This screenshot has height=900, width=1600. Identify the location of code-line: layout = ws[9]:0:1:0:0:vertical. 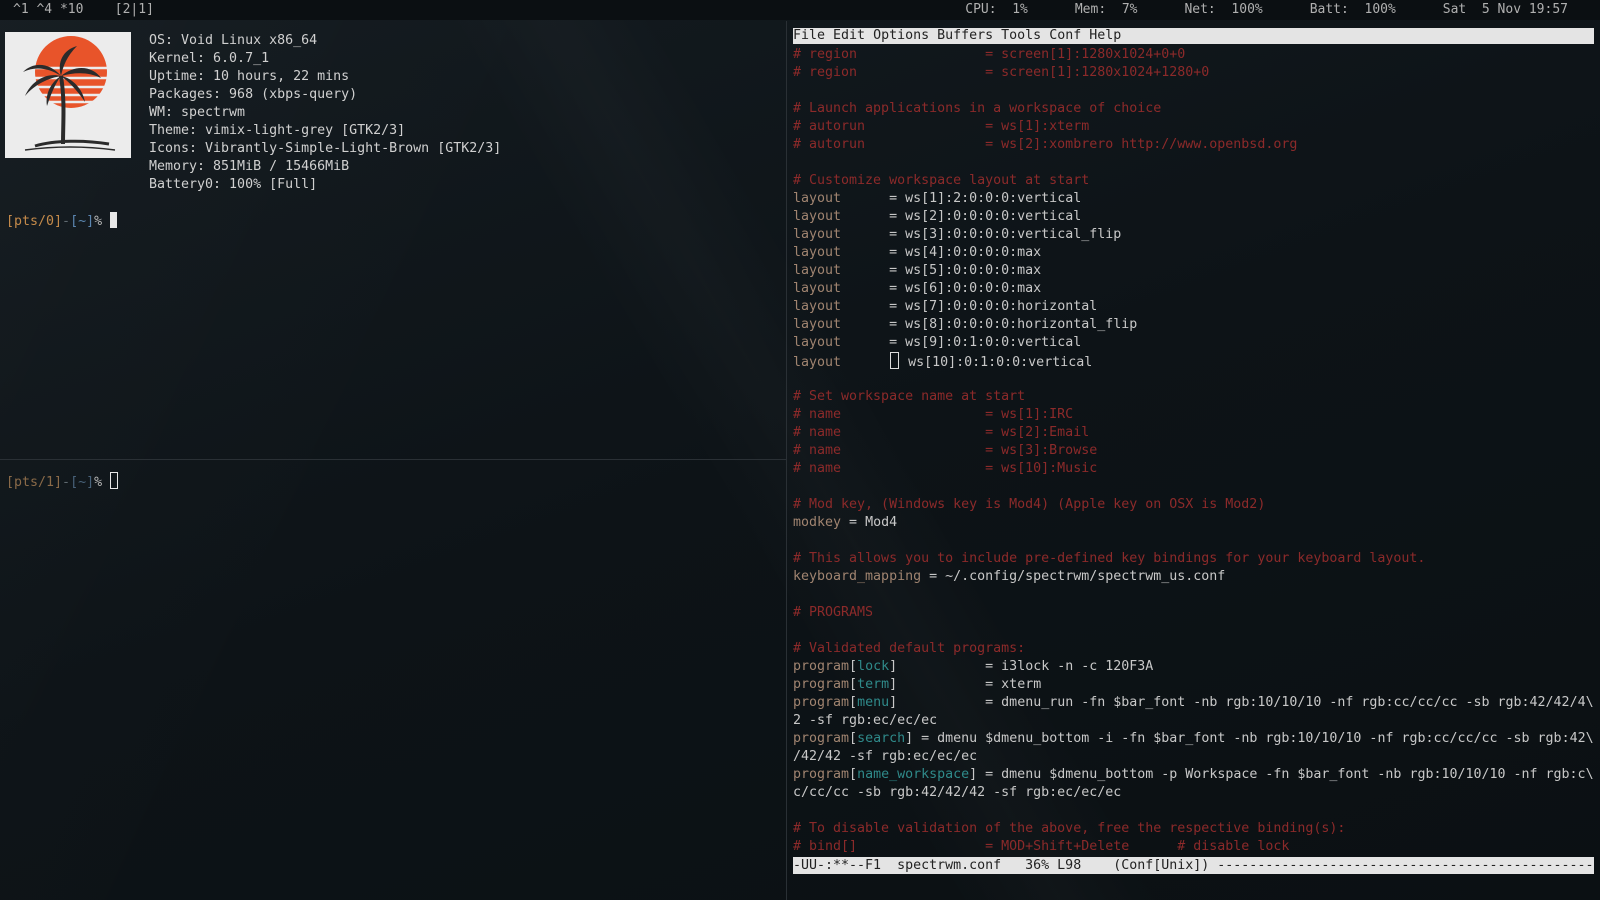
(937, 342).